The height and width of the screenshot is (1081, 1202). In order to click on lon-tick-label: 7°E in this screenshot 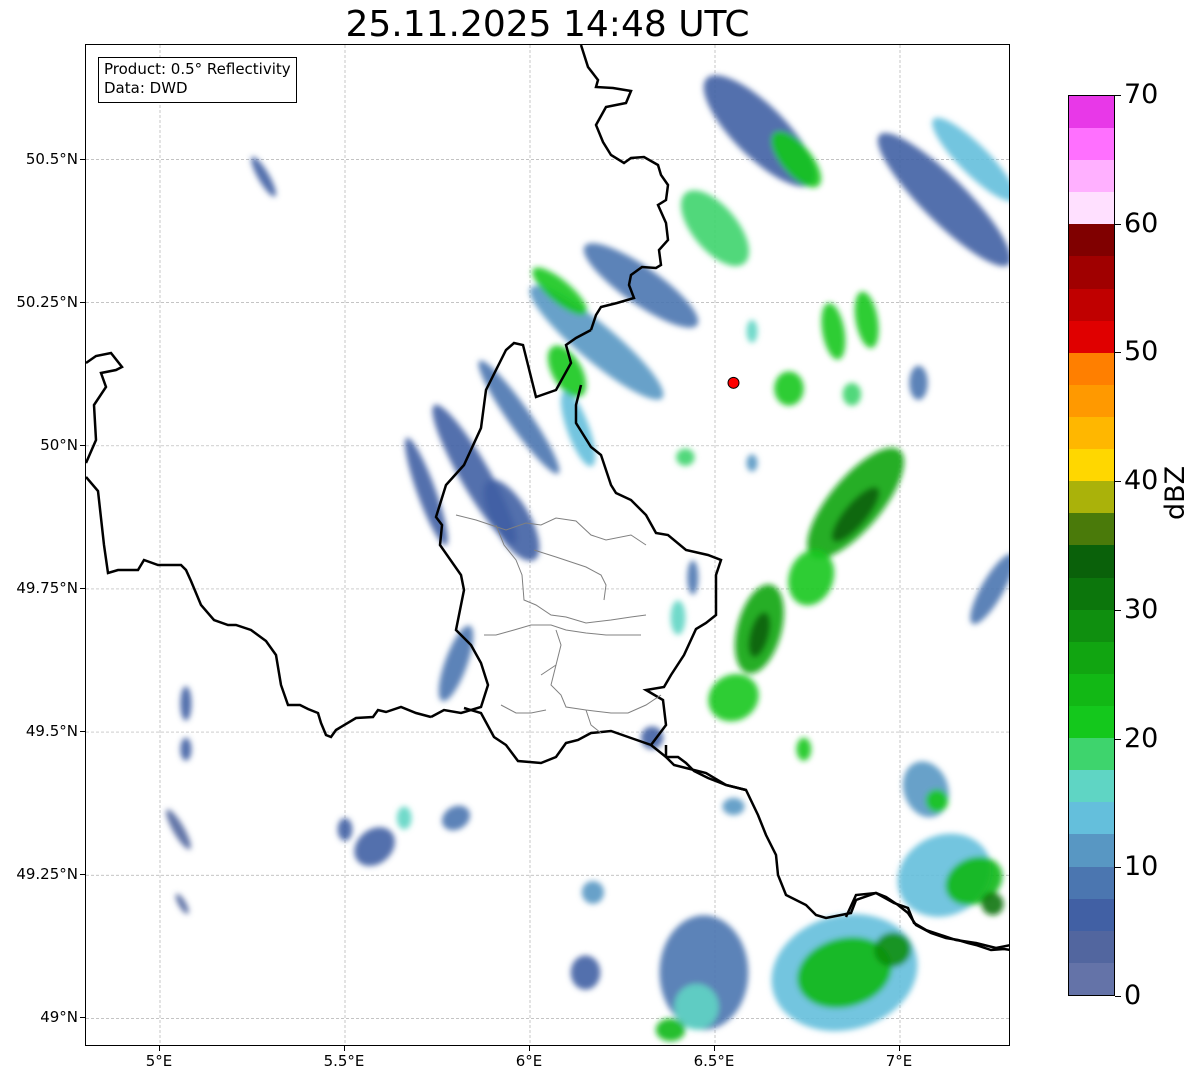, I will do `click(899, 1061)`.